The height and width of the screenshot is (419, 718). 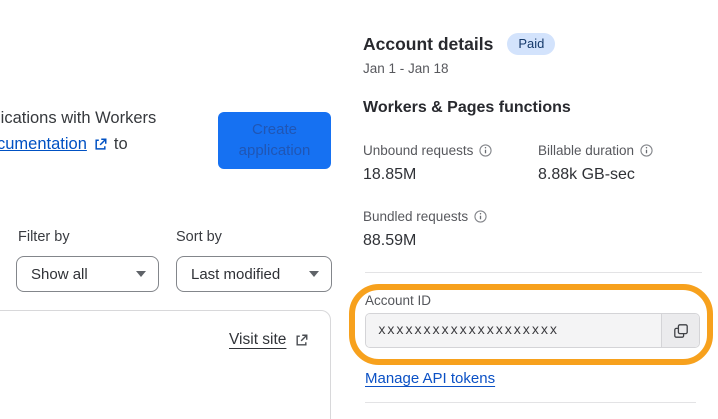 What do you see at coordinates (78, 118) in the screenshot?
I see `intro-text-line1: lications with Workers` at bounding box center [78, 118].